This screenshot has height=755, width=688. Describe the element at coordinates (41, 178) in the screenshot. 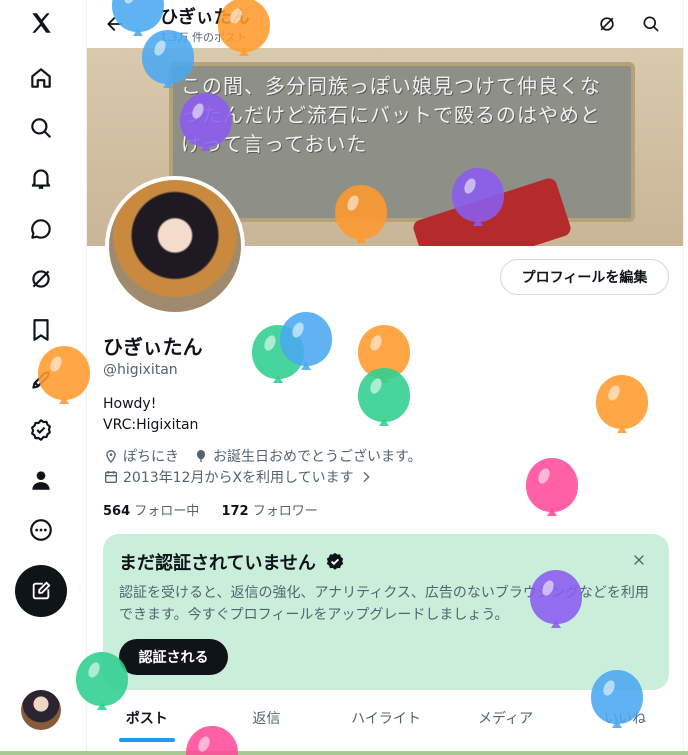

I see `notifications-icon` at that location.